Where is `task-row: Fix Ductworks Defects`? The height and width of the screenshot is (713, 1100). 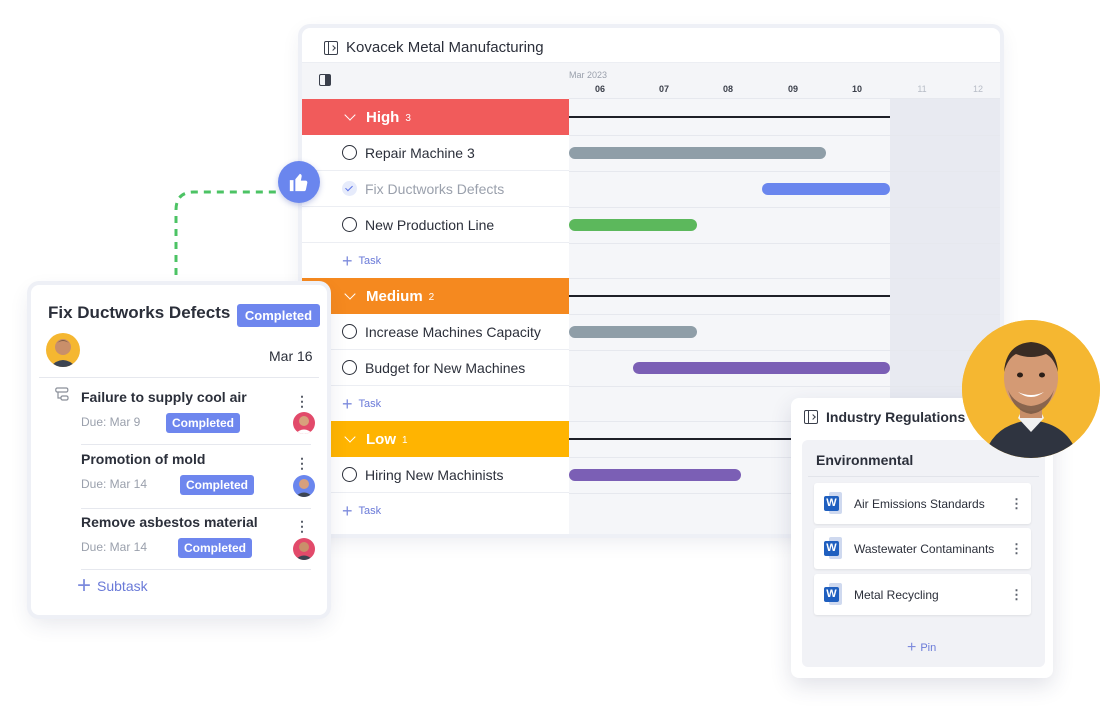 task-row: Fix Ductworks Defects is located at coordinates (435, 189).